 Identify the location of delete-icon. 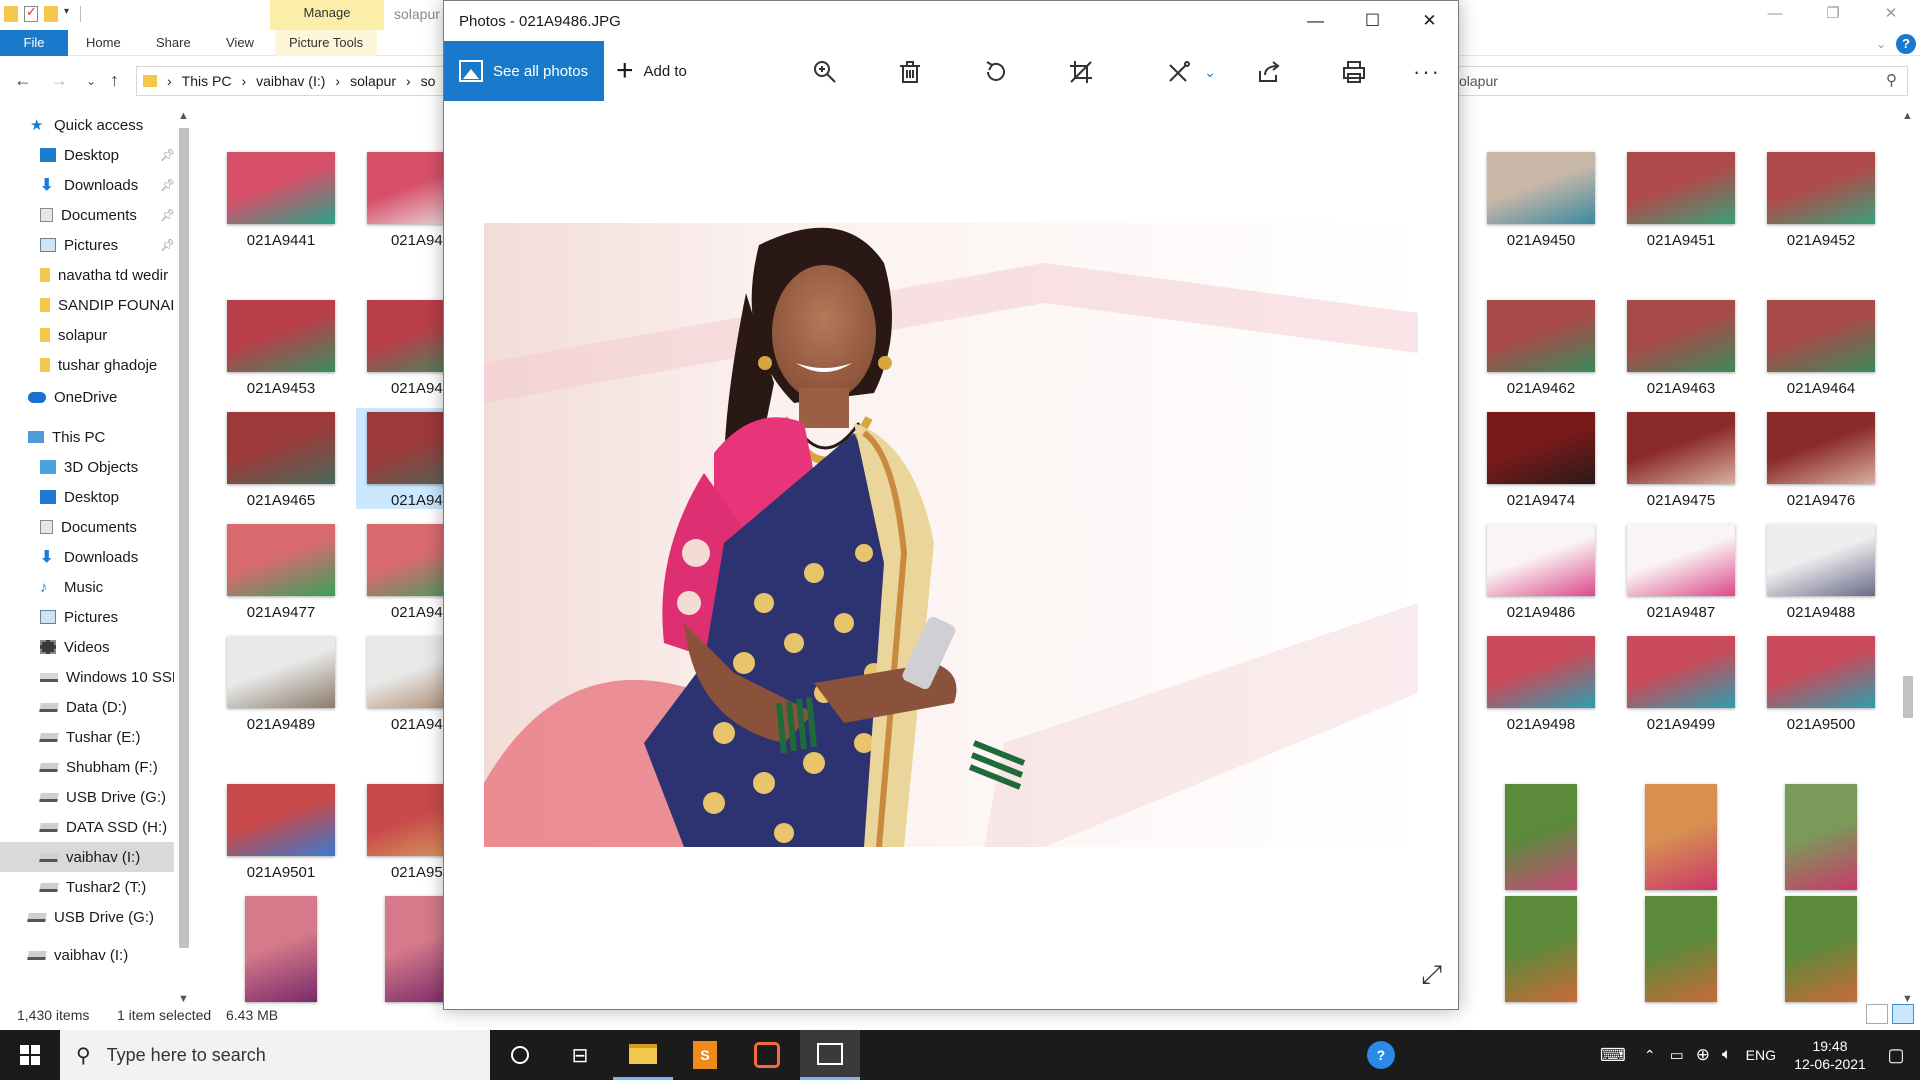
(910, 72).